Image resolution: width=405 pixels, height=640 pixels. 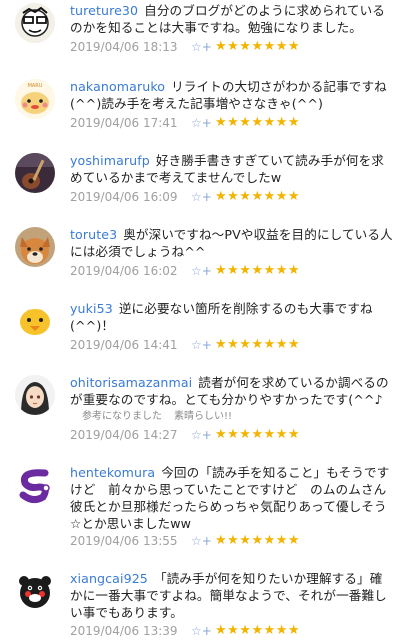 What do you see at coordinates (93, 234) in the screenshot?
I see `comment-username: torute3` at bounding box center [93, 234].